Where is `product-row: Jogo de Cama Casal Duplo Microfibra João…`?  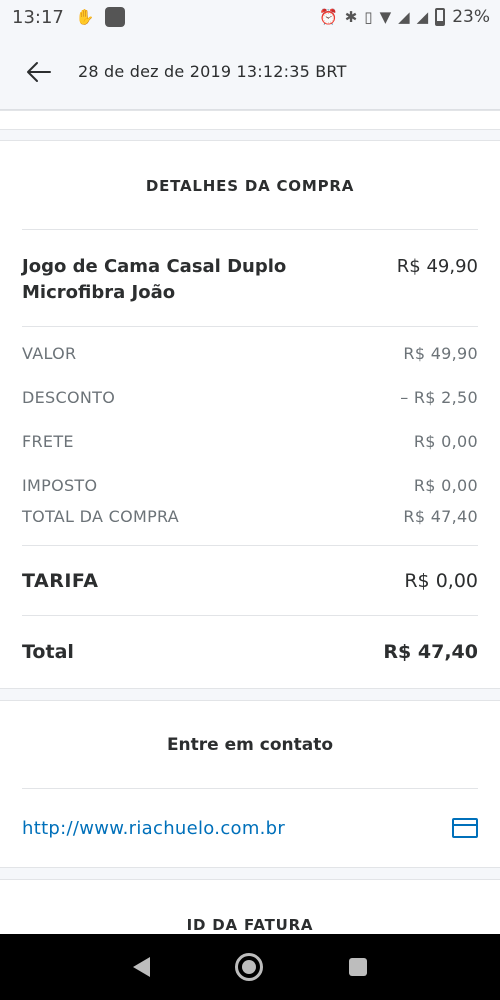 product-row: Jogo de Cama Casal Duplo Microfibra João… is located at coordinates (250, 278).